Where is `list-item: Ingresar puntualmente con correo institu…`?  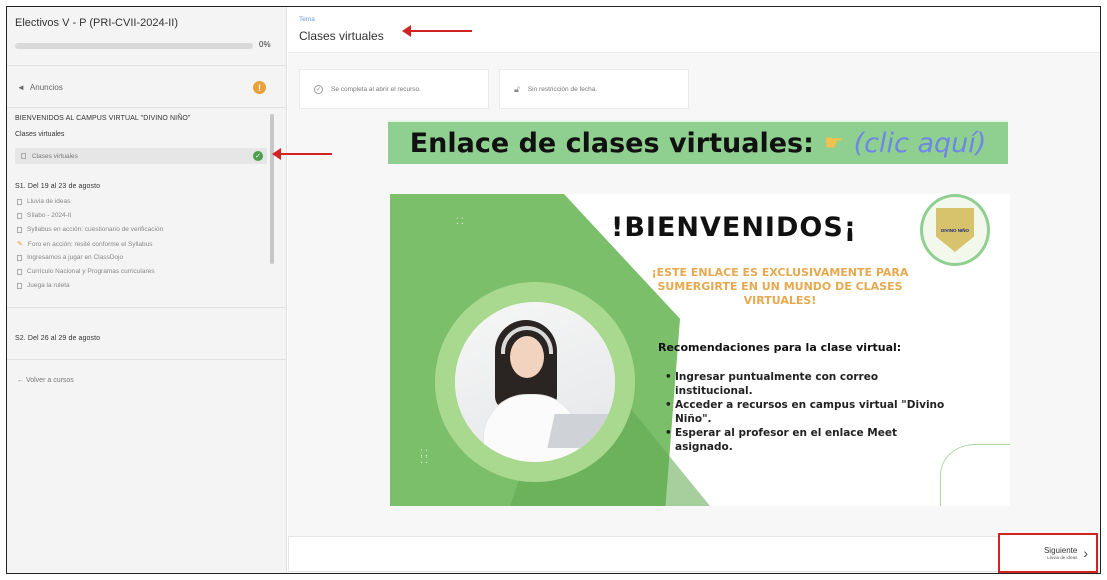 list-item: Ingresar puntualmente con correo institu… is located at coordinates (810, 384).